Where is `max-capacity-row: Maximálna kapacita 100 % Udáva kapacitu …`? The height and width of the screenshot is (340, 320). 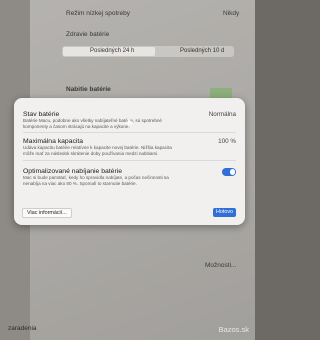
max-capacity-row: Maximálna kapacita 100 % Udáva kapacitu … is located at coordinates (129, 147).